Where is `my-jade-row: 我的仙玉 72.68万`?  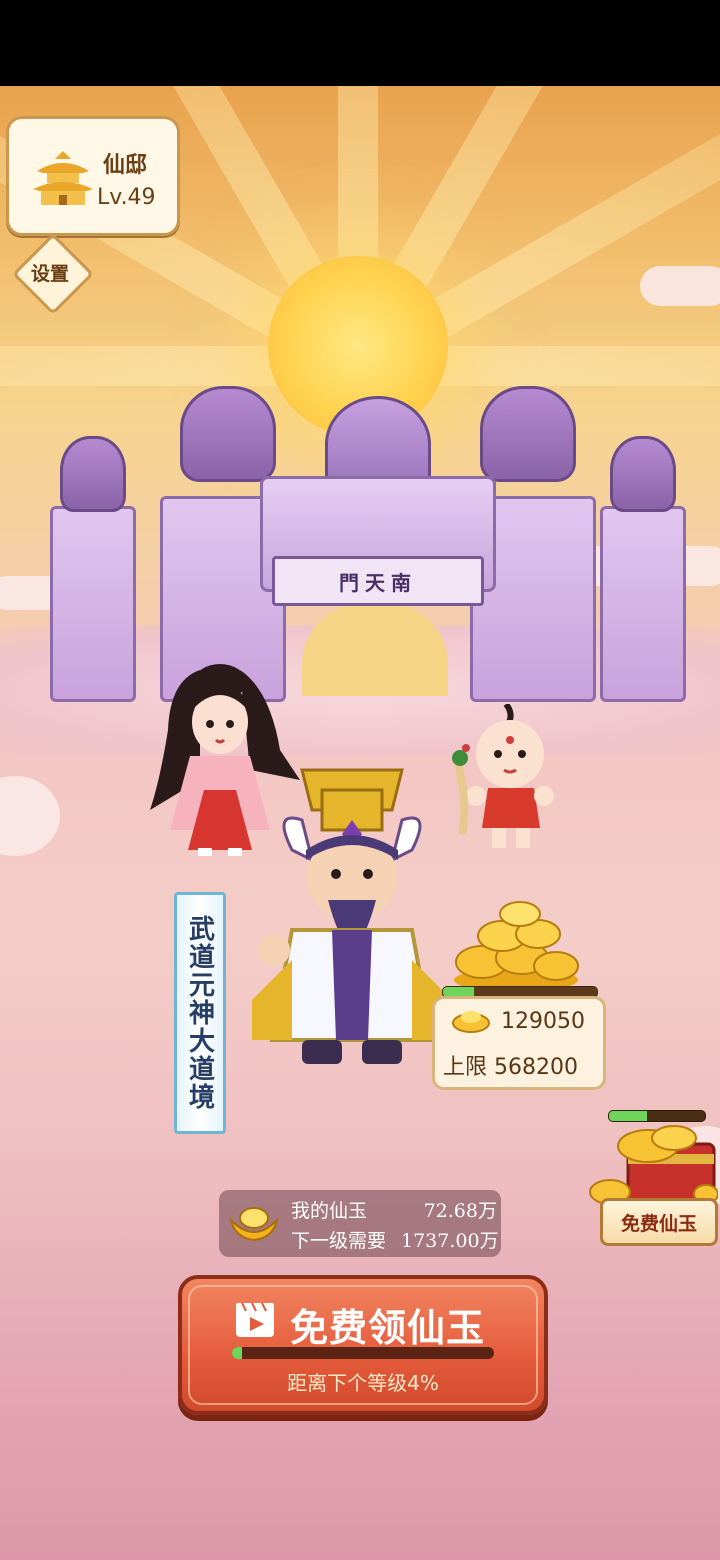 my-jade-row: 我的仙玉 72.68万 is located at coordinates (394, 1209).